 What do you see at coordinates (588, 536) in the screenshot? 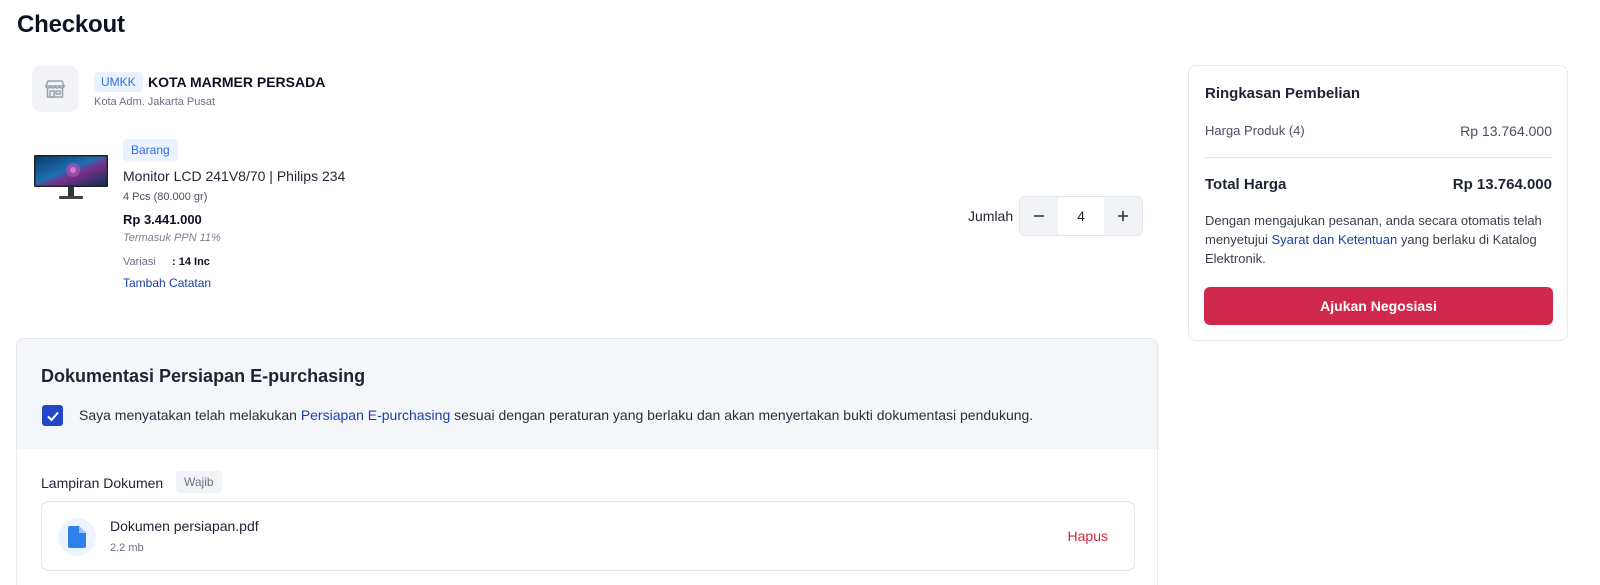
I see `attached-file-card: Dokumen persiapan.pdf 2.2 mb Hapus` at bounding box center [588, 536].